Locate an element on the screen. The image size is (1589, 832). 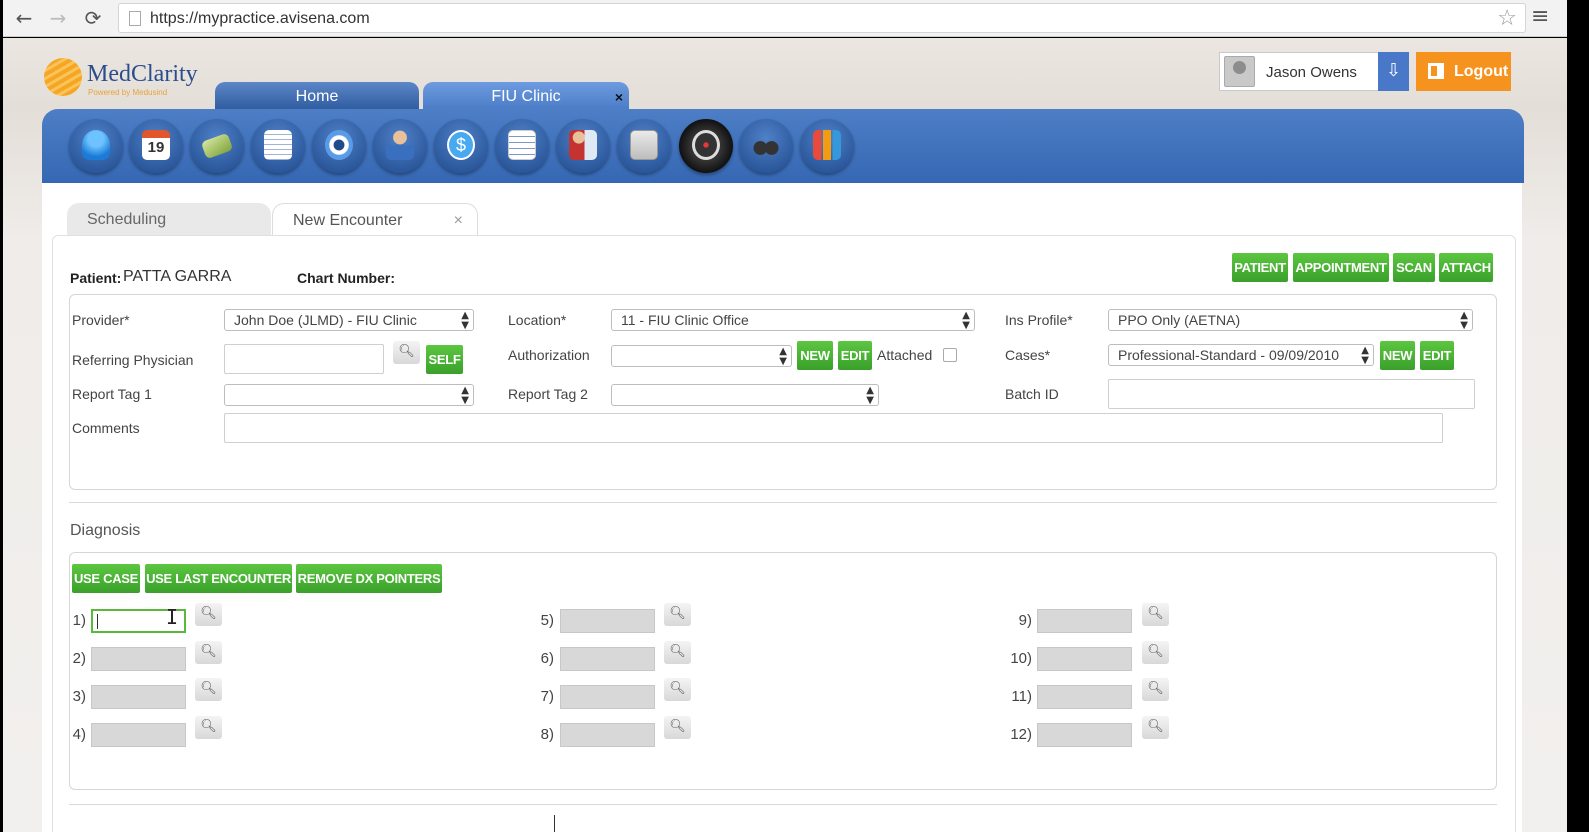
user-dropdown-icon: ⇩ is located at coordinates (1393, 71).